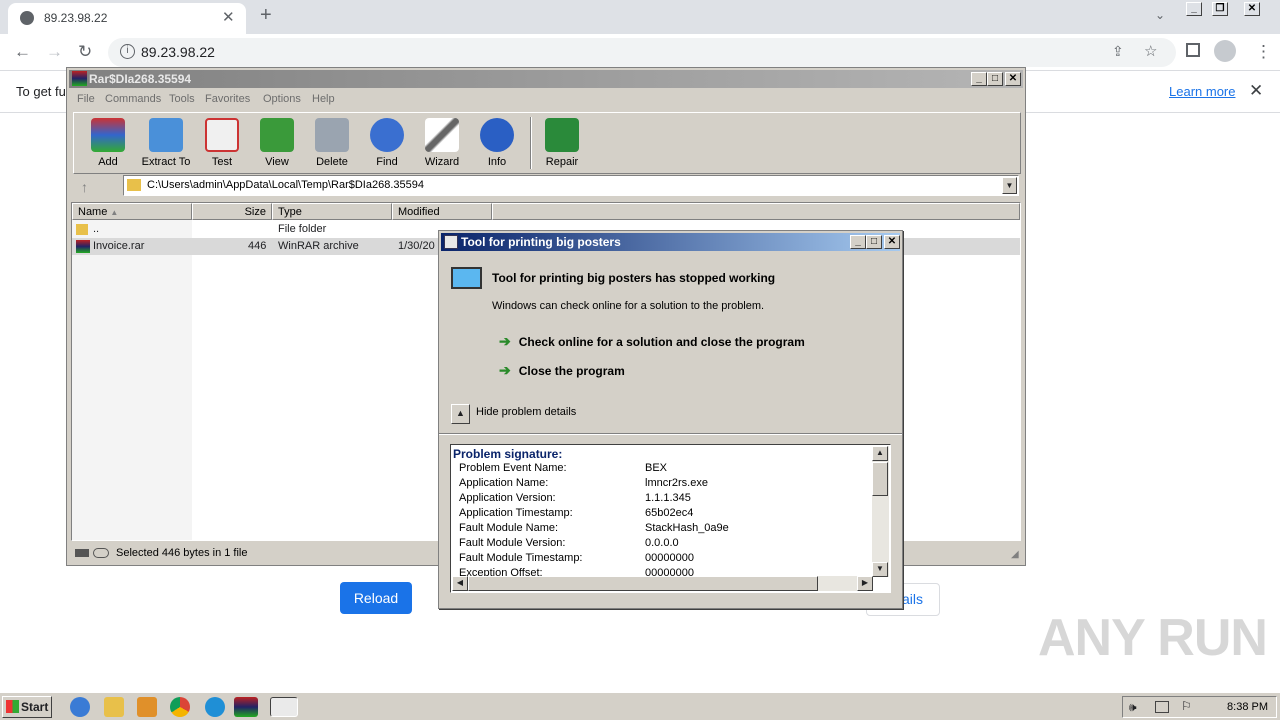 The height and width of the screenshot is (720, 1280). I want to click on detail-key: Application Version:, so click(507, 498).